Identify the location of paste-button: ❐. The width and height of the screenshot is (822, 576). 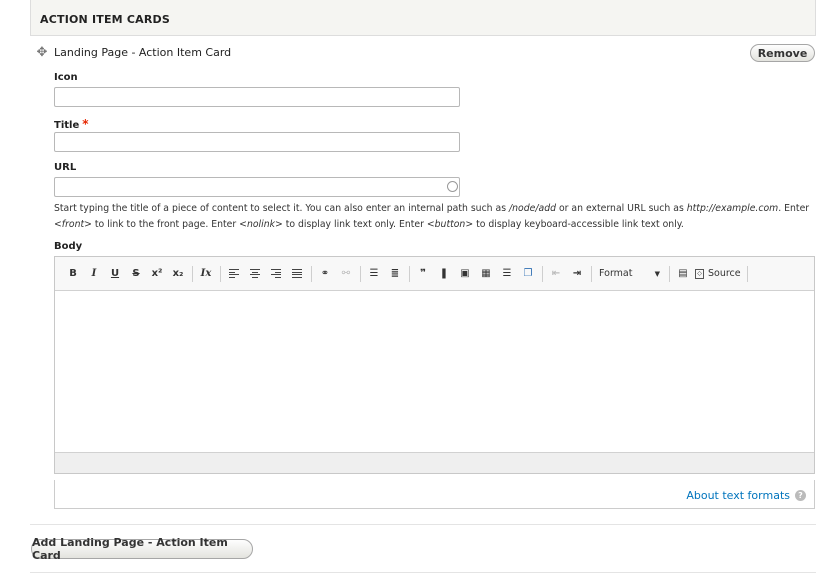
(528, 274).